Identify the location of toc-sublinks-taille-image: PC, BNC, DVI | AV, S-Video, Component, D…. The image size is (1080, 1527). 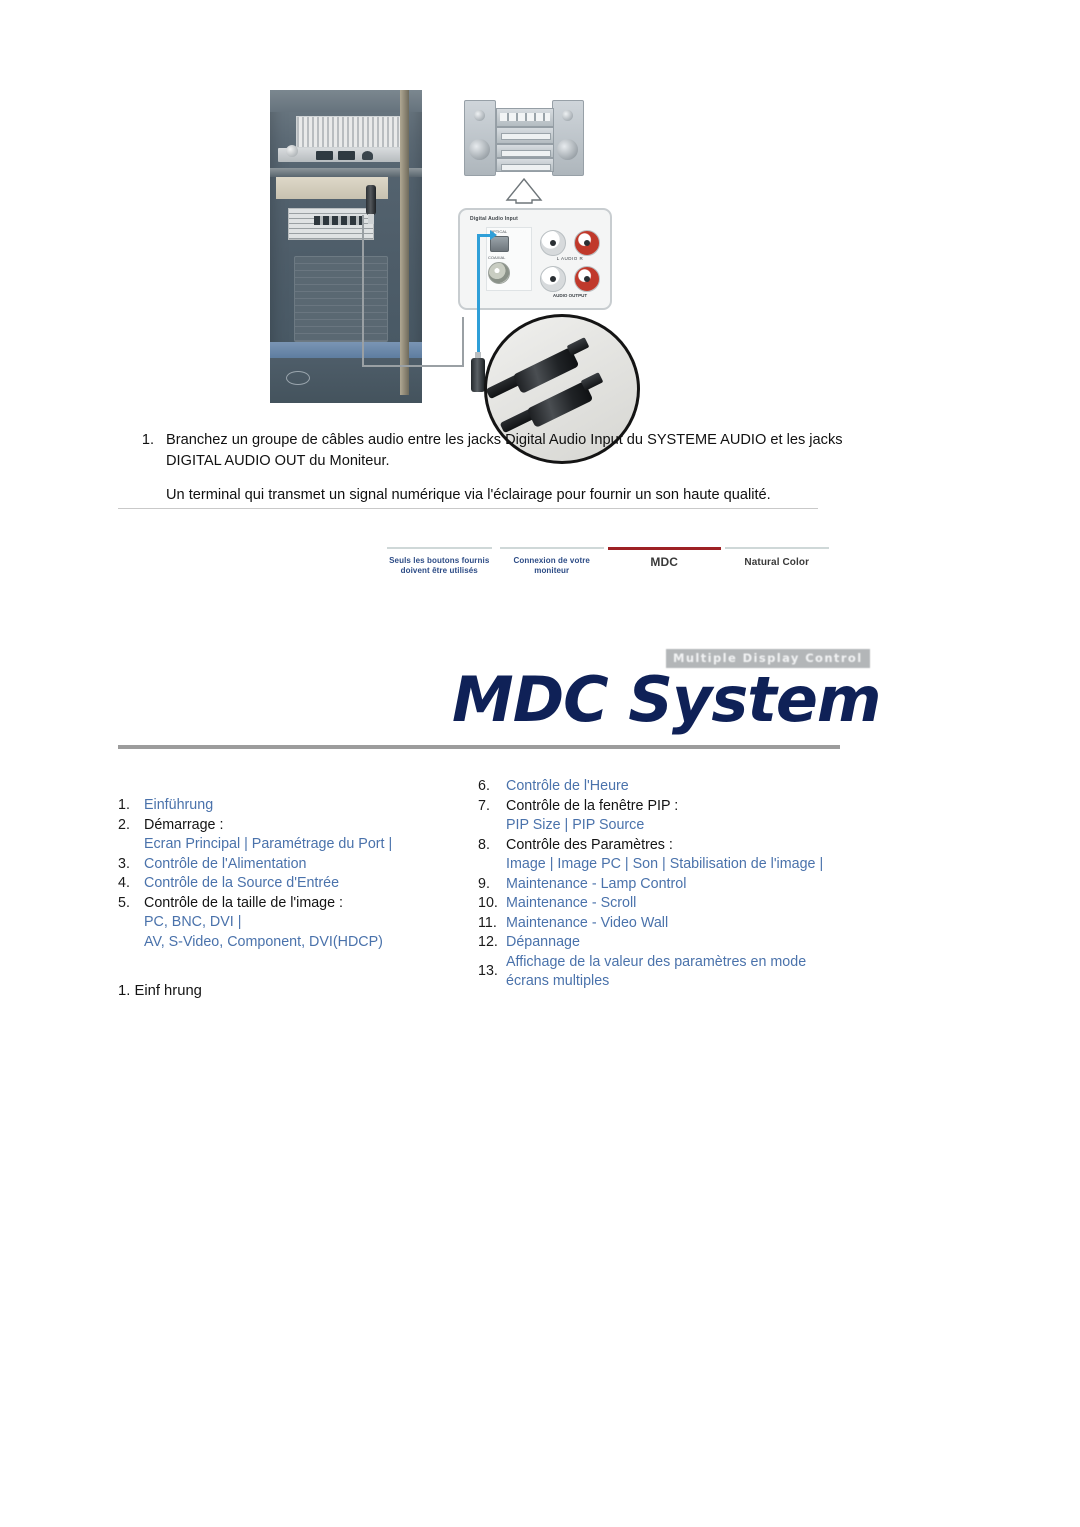
(263, 932).